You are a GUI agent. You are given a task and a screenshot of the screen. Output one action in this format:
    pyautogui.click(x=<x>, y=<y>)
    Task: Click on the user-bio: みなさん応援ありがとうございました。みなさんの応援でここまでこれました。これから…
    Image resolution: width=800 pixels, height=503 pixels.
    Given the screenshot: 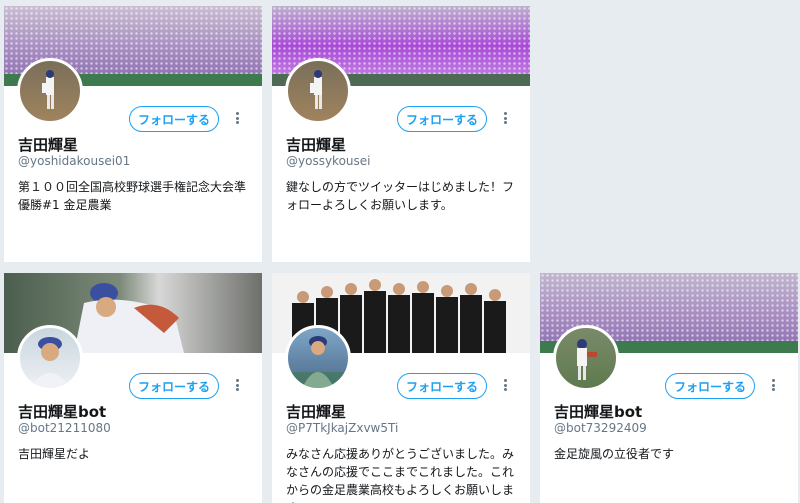 What is the action you would take?
    pyautogui.click(x=400, y=475)
    